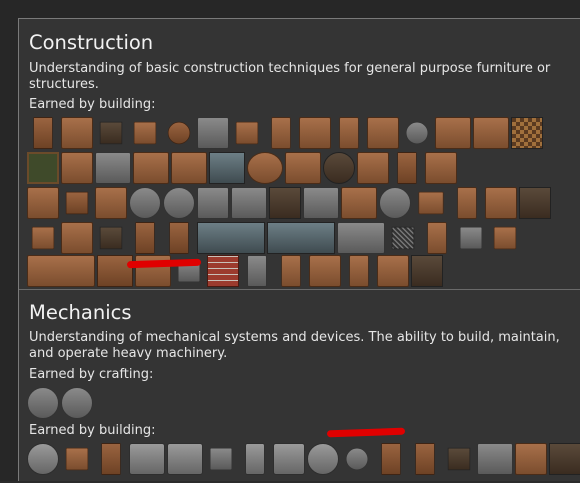 The height and width of the screenshot is (483, 580). Describe the element at coordinates (111, 459) in the screenshot. I see `lever-icon` at that location.